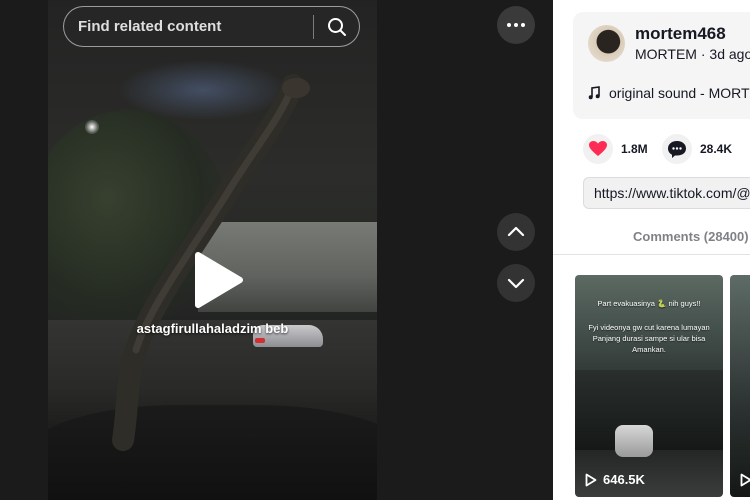 Image resolution: width=750 pixels, height=500 pixels. I want to click on next-video-button, so click(516, 283).